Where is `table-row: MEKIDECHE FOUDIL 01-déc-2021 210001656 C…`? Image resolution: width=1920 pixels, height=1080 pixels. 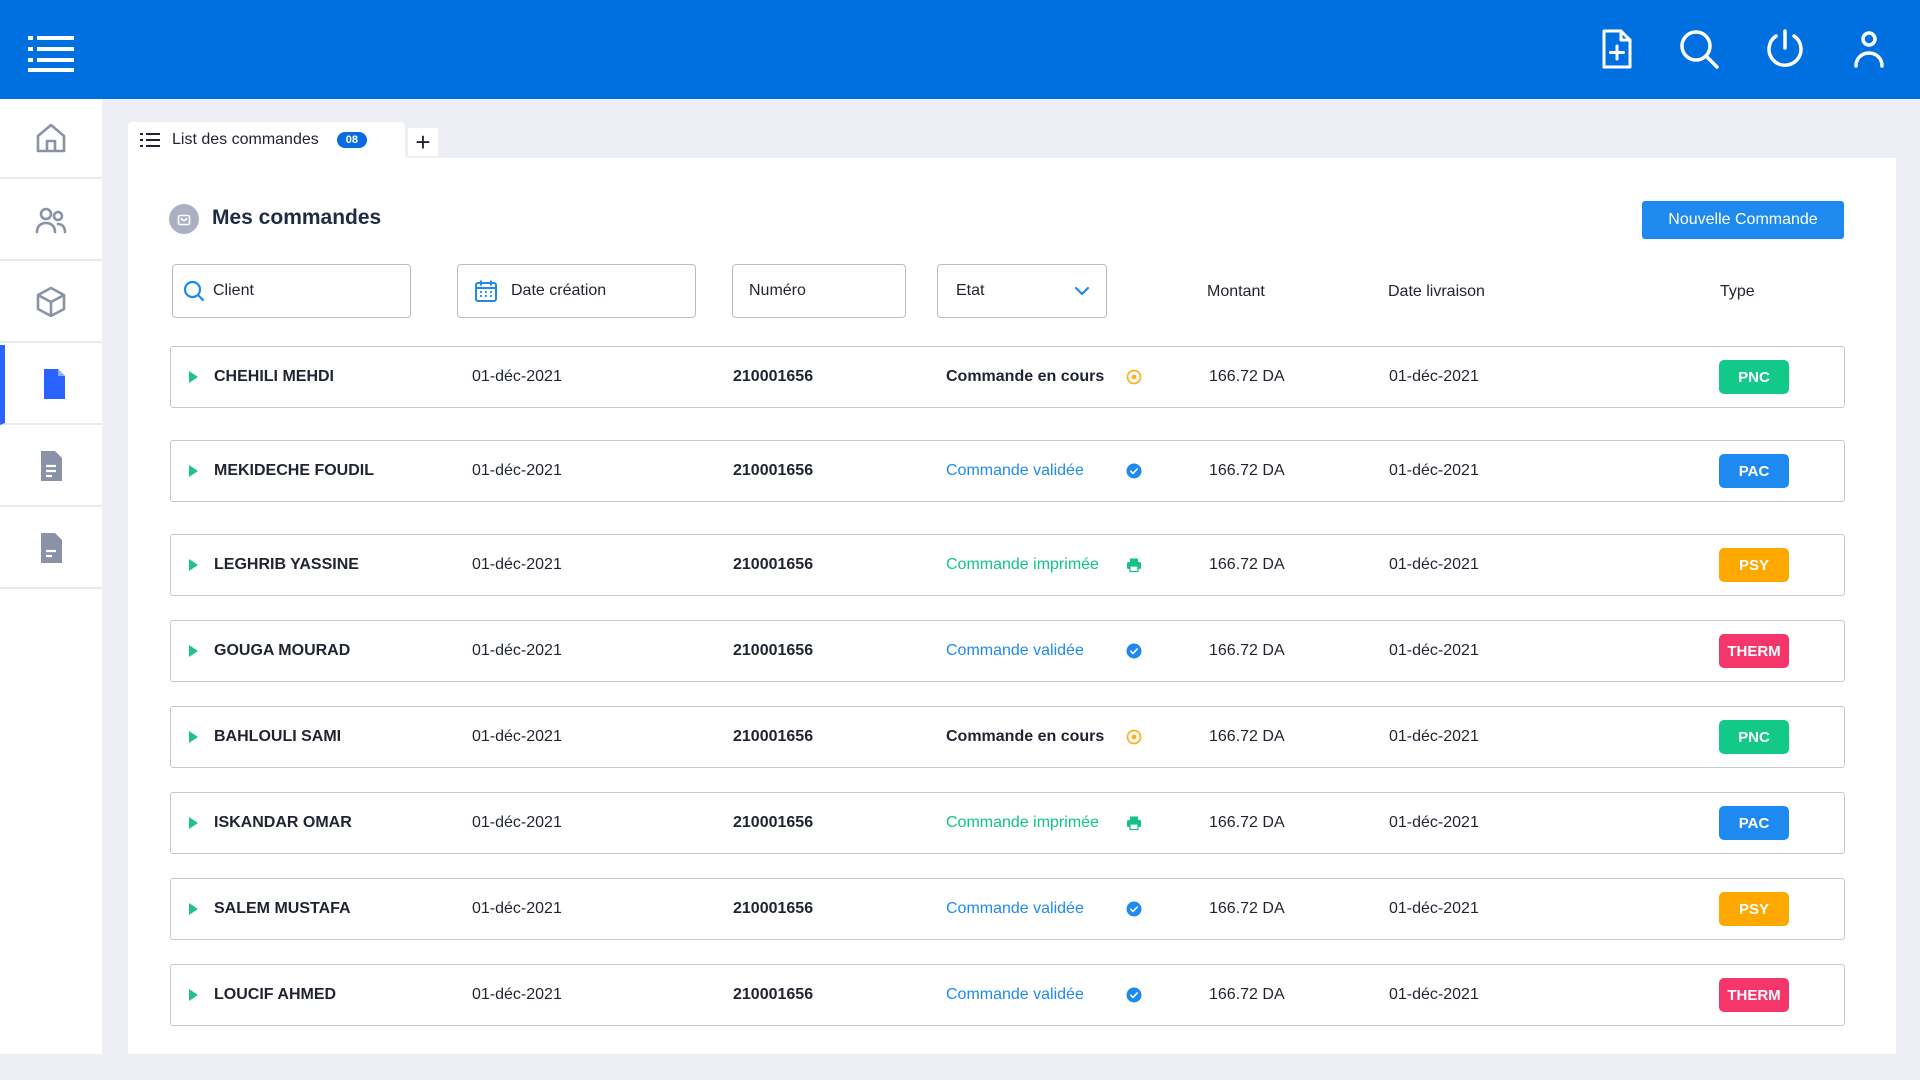 table-row: MEKIDECHE FOUDIL 01-déc-2021 210001656 C… is located at coordinates (1007, 471).